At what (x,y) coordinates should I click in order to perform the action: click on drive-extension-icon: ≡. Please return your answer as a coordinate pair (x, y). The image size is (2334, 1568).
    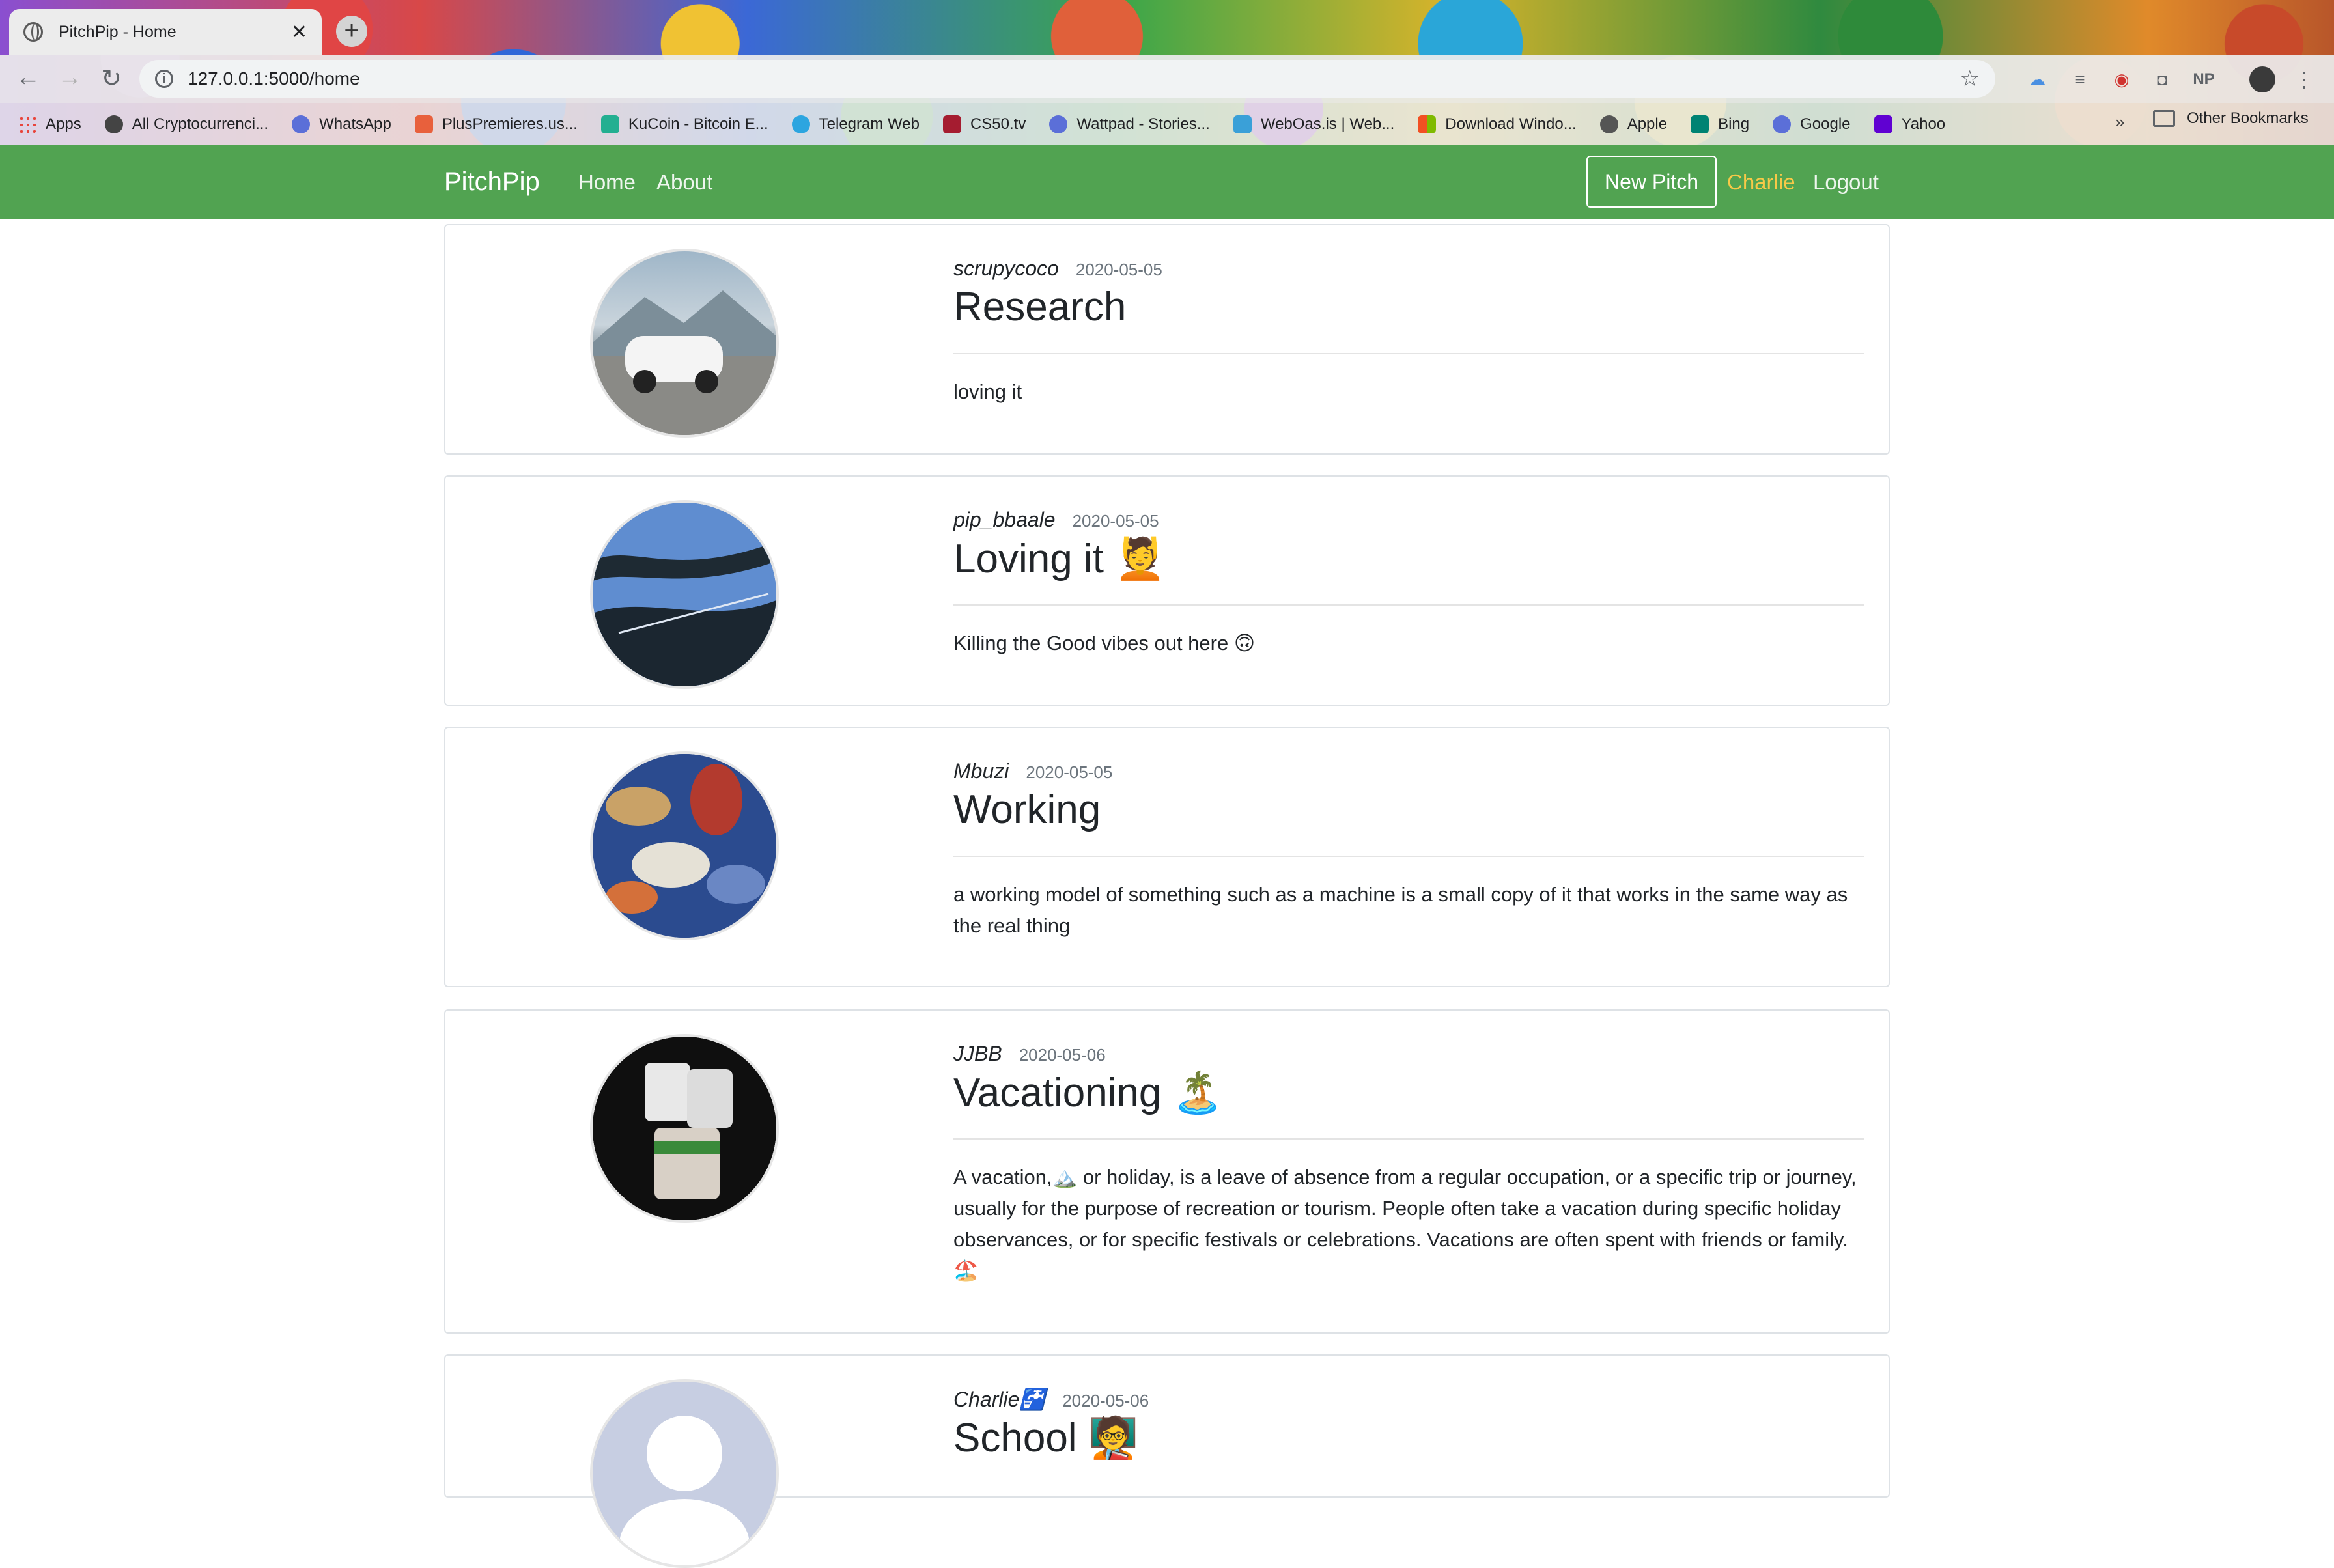
    Looking at the image, I should click on (2080, 80).